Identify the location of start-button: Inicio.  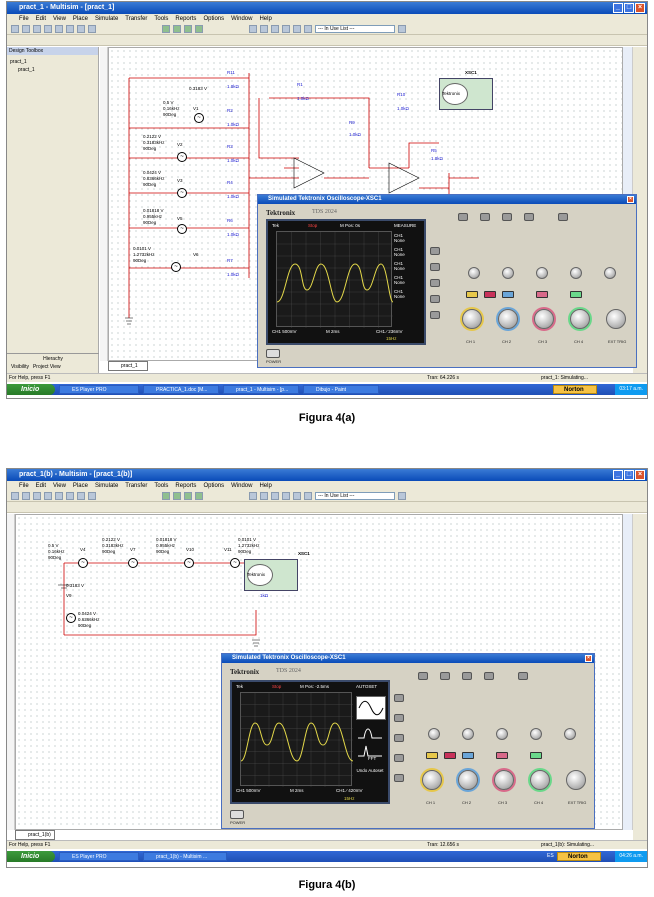
(31, 389).